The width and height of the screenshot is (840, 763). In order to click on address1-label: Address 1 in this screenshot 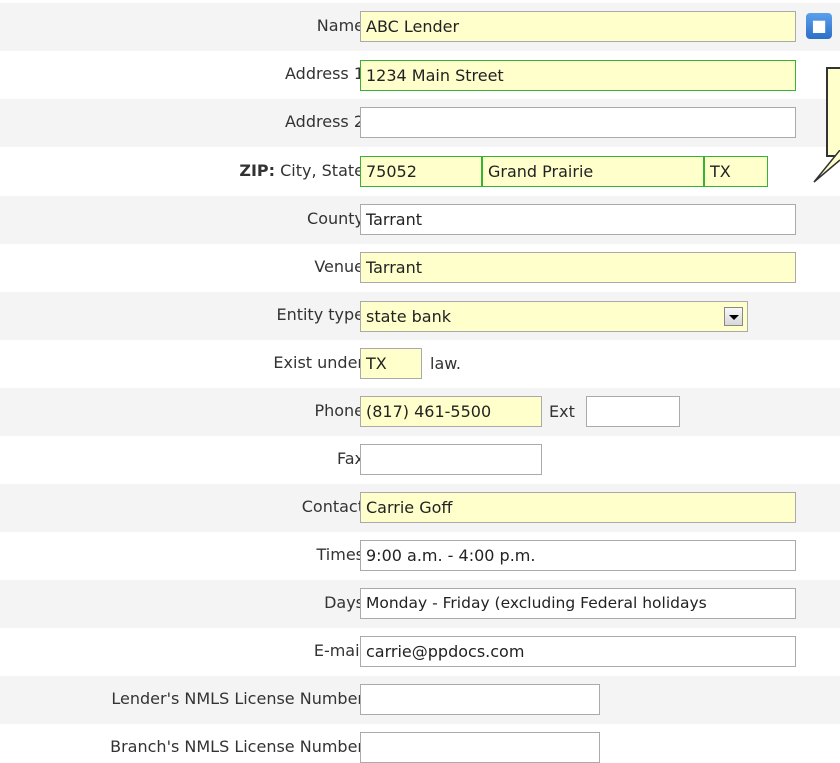, I will do `click(324, 73)`.